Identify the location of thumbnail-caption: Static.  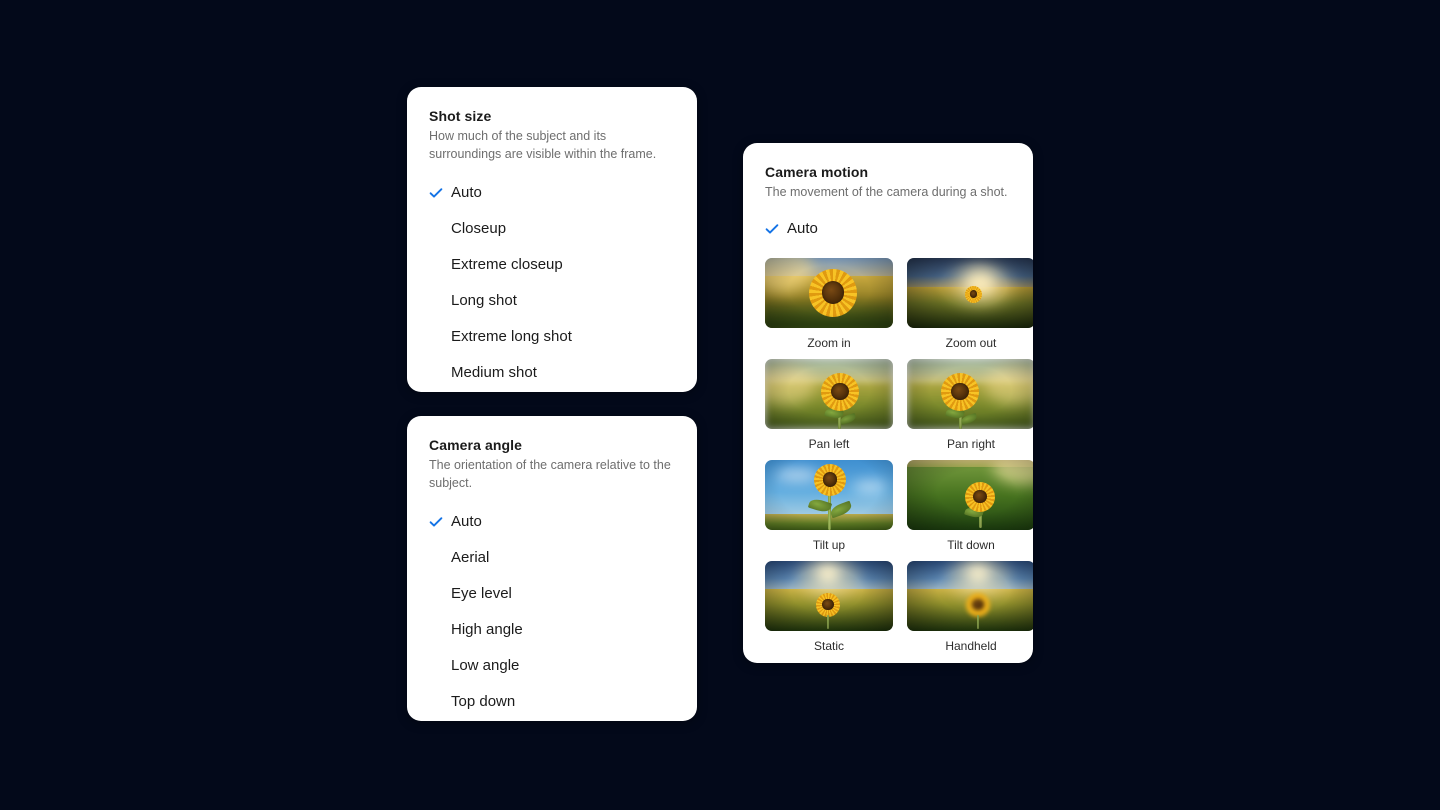
(828, 645).